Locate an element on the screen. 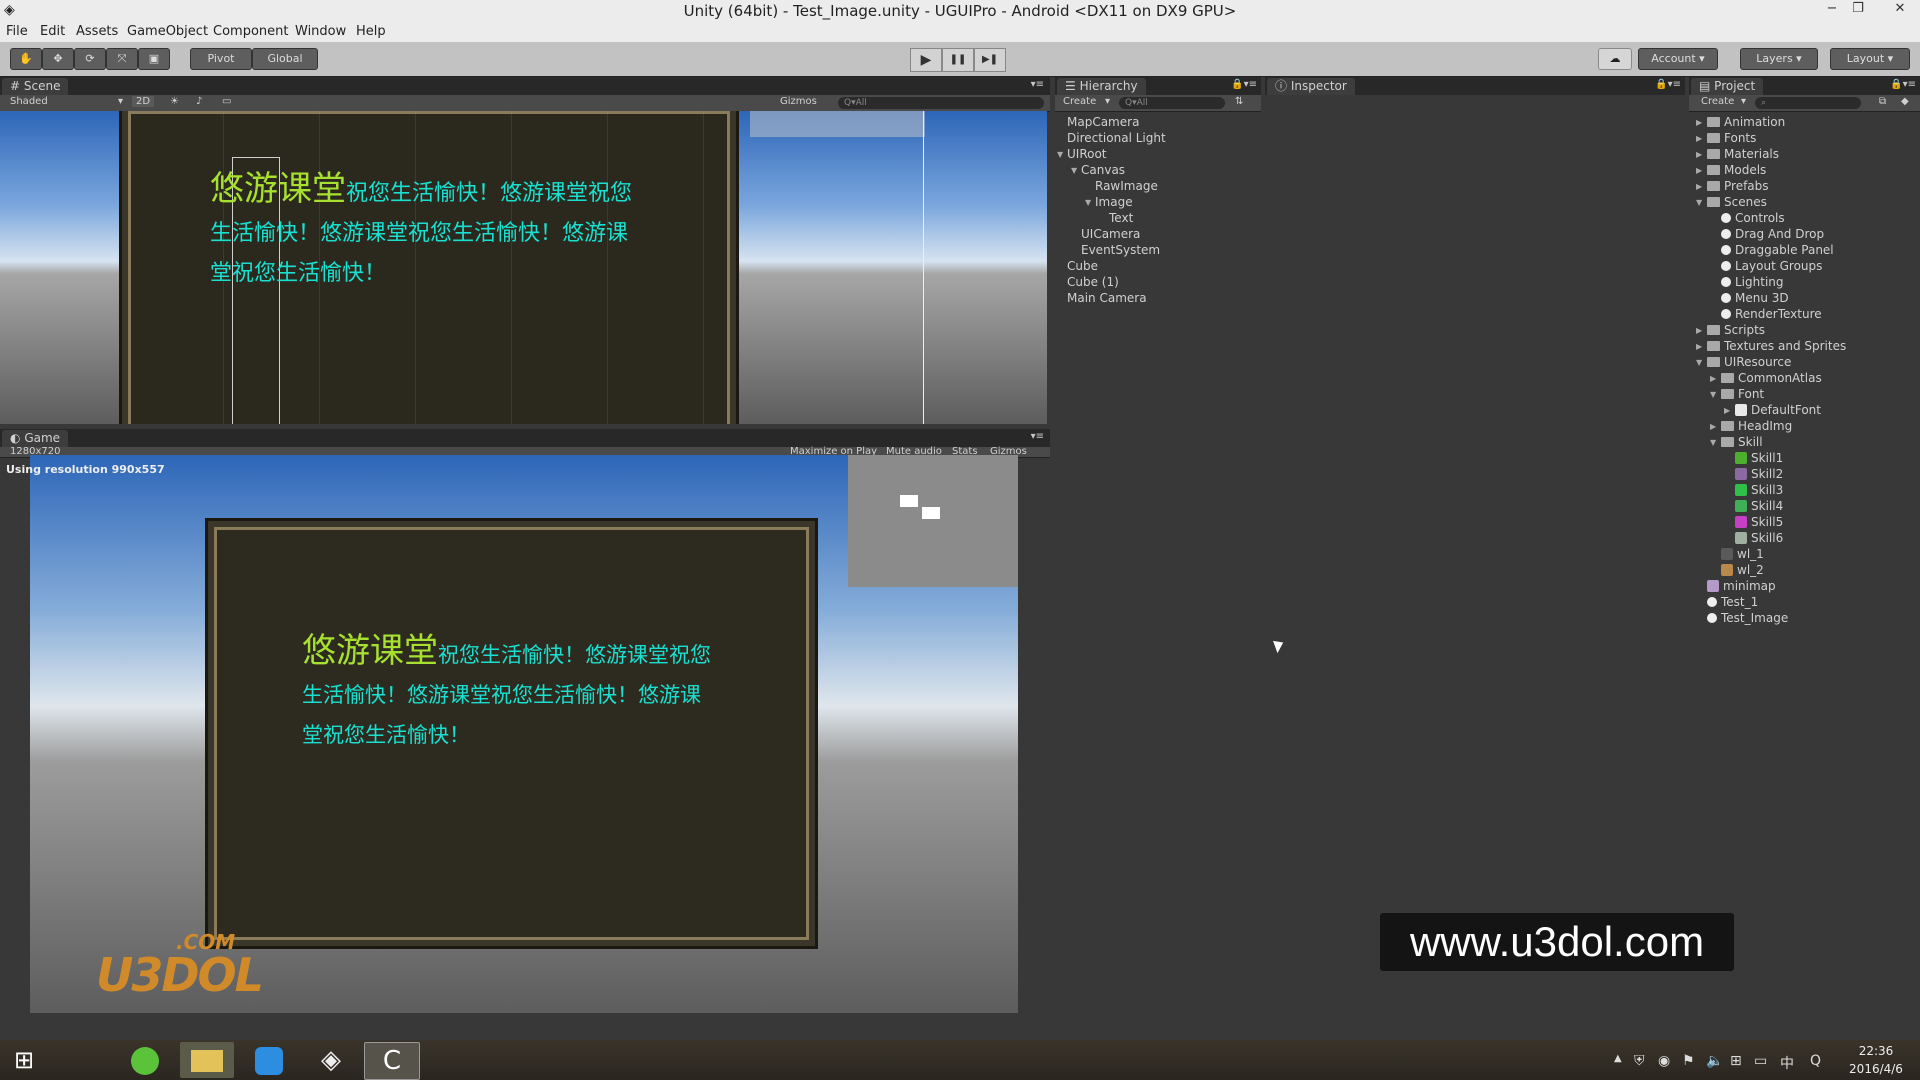 The image size is (1920, 1080). project-item: RenderTexture is located at coordinates (1771, 314).